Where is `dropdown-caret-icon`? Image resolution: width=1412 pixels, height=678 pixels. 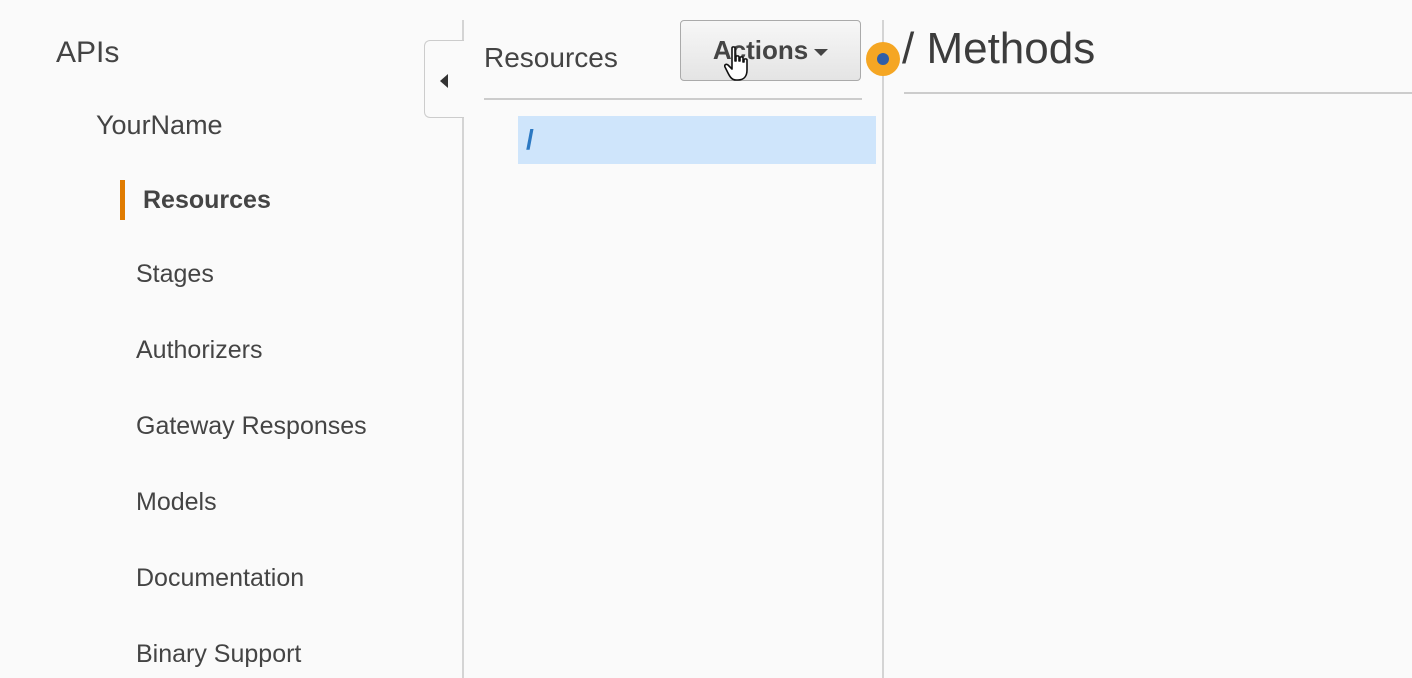
dropdown-caret-icon is located at coordinates (821, 52).